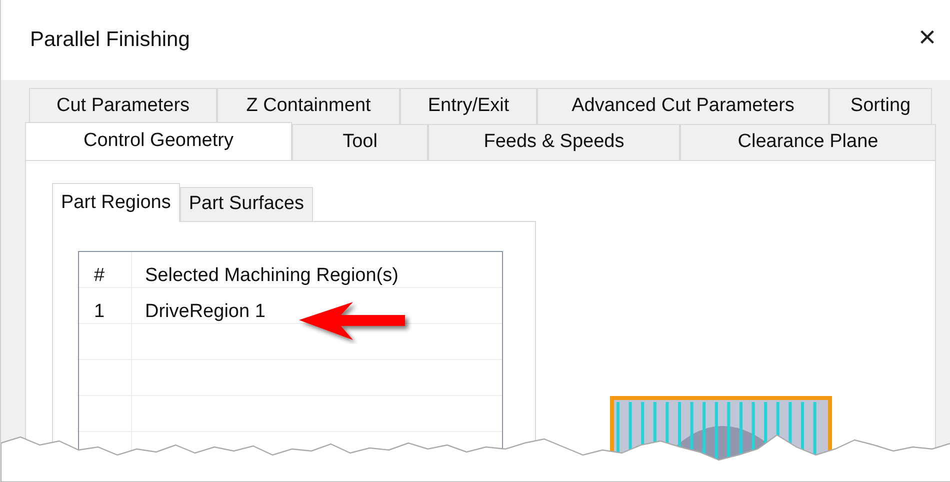 This screenshot has width=950, height=482. What do you see at coordinates (246, 204) in the screenshot?
I see `tab: Part Surfaces` at bounding box center [246, 204].